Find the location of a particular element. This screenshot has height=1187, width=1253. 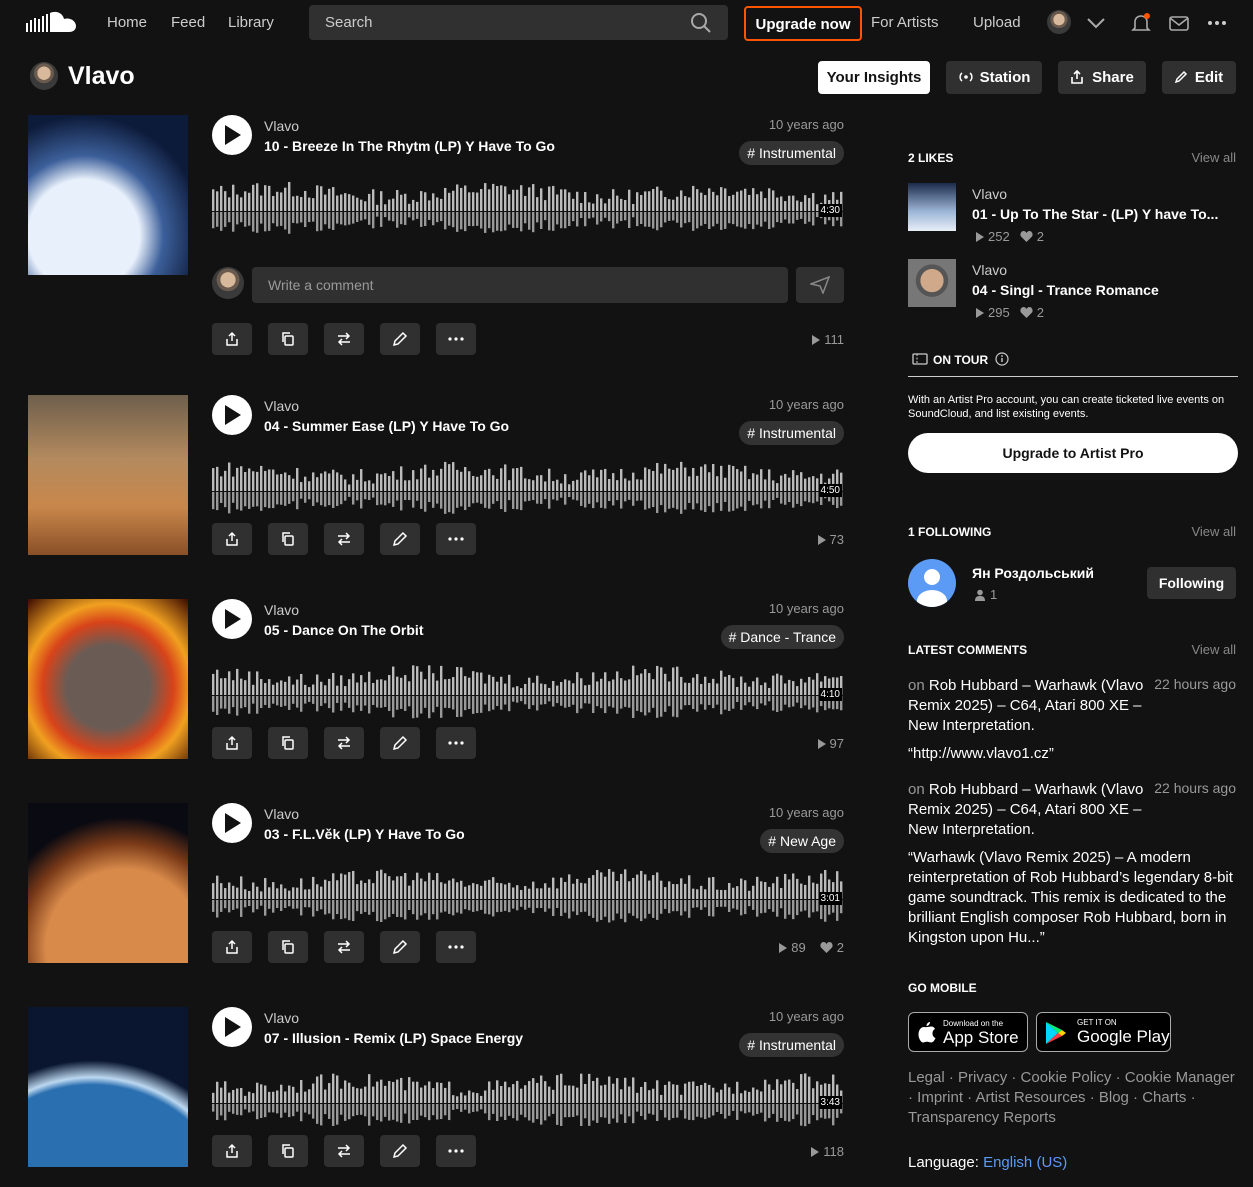

comments-view-all: View all is located at coordinates (1213, 649).